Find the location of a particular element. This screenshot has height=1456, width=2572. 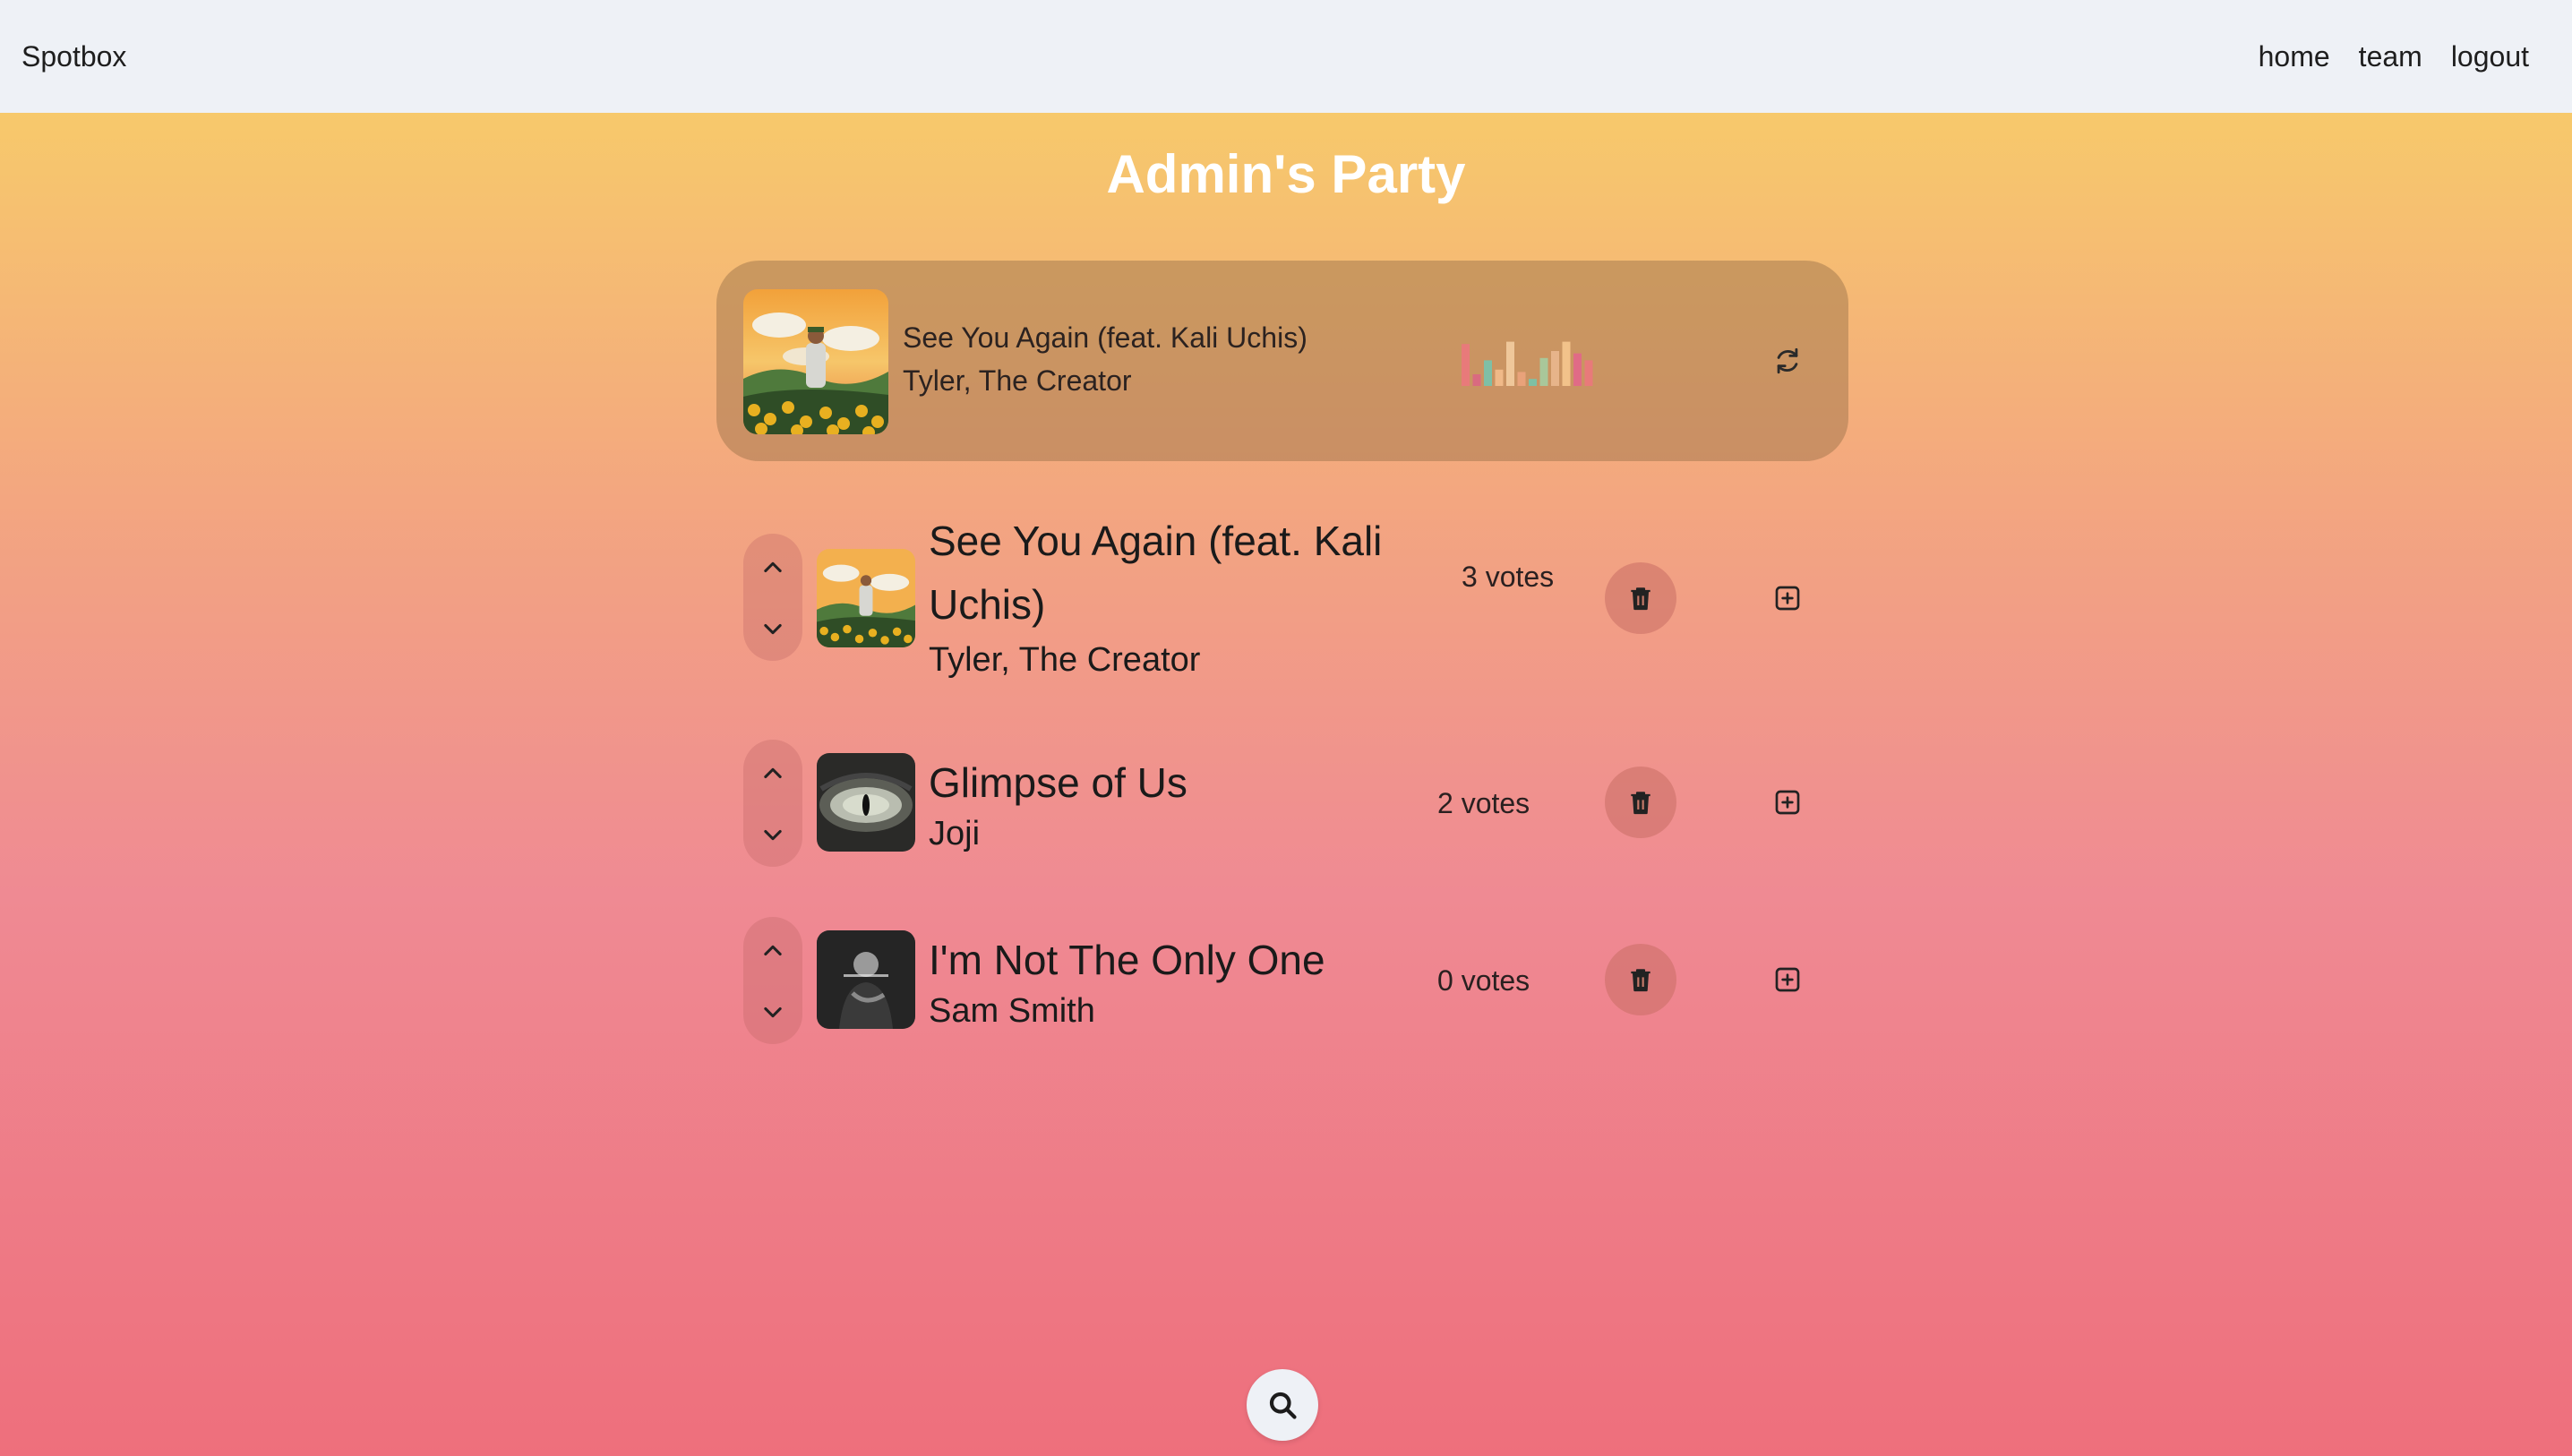

refresh-icon is located at coordinates (1788, 360).